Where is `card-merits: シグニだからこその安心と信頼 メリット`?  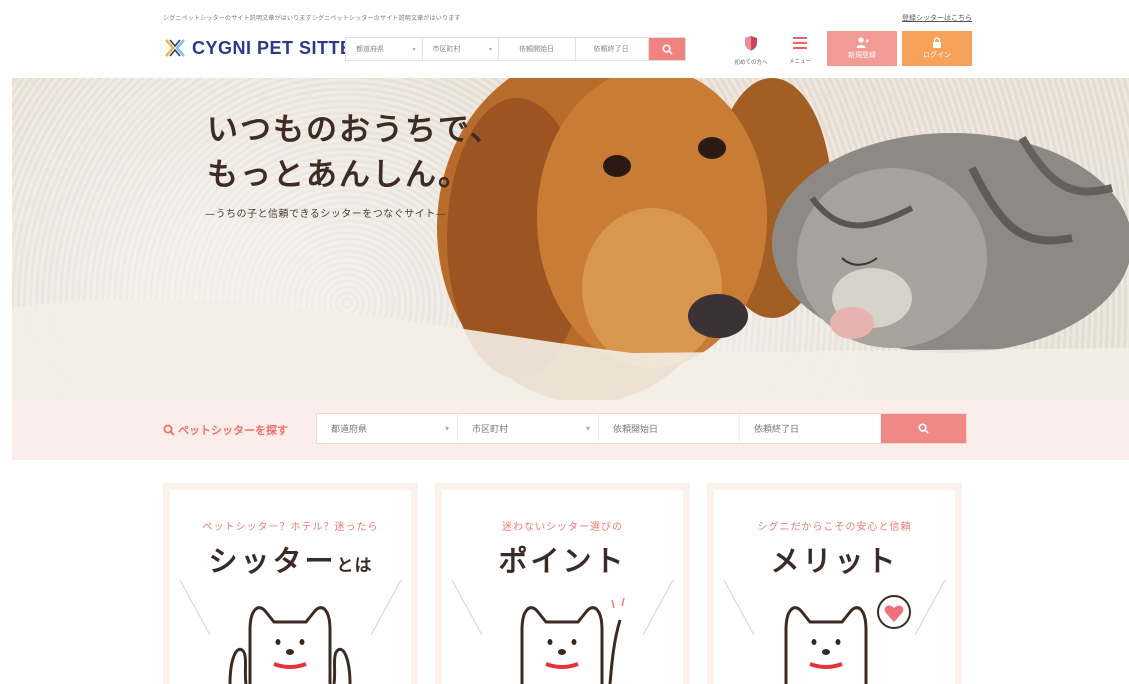
card-merits: シグニだからこその安心と信頼 メリット is located at coordinates (834, 583).